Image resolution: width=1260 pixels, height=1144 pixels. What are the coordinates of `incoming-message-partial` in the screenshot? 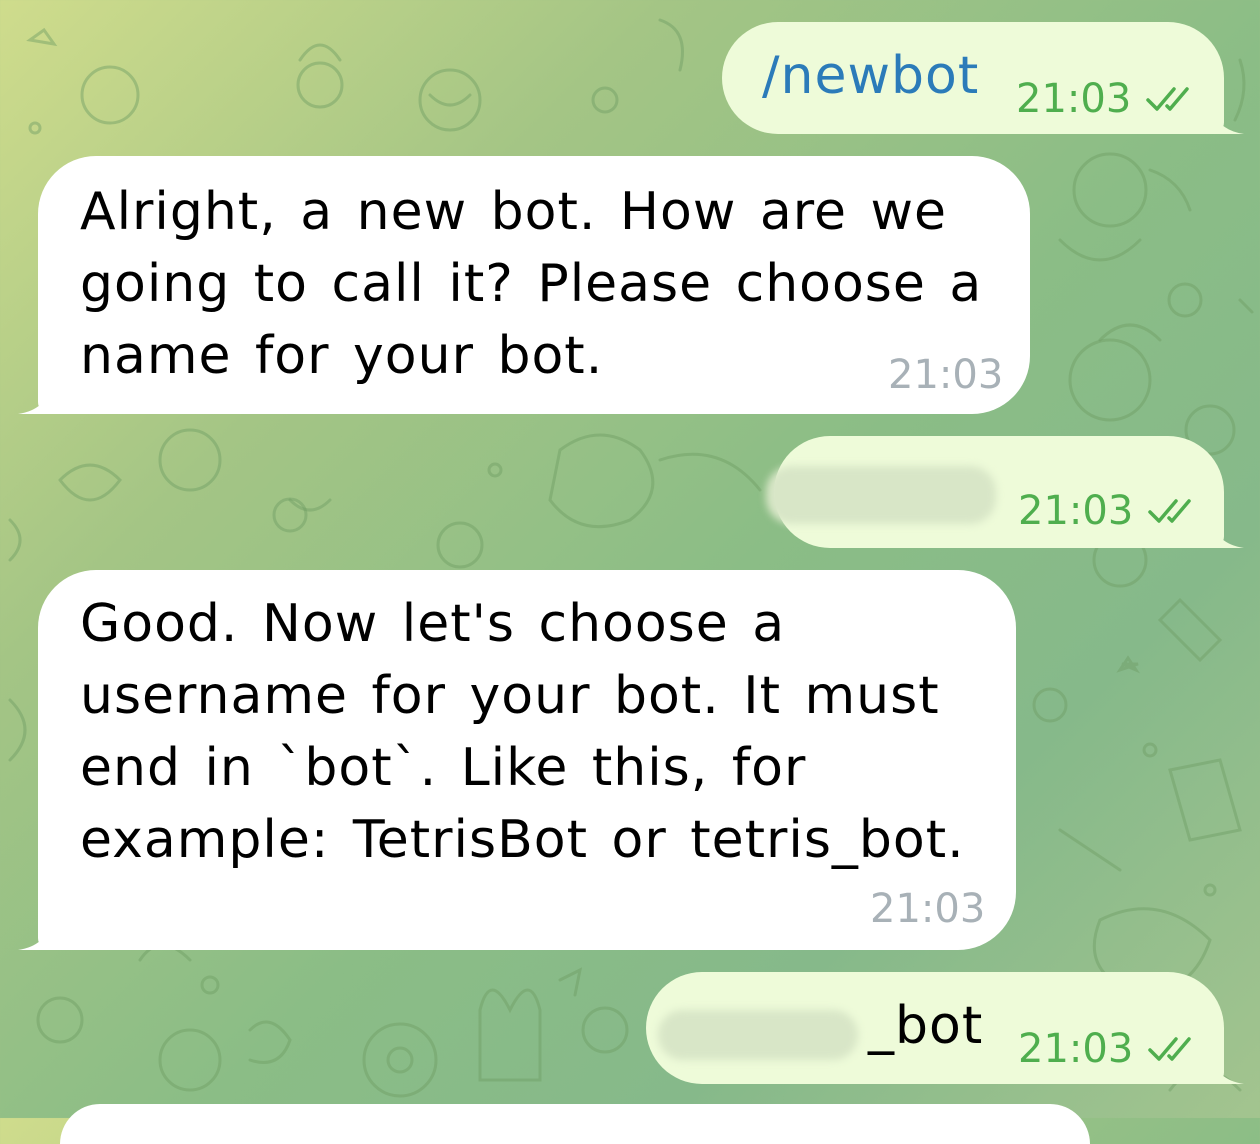 It's located at (575, 1124).